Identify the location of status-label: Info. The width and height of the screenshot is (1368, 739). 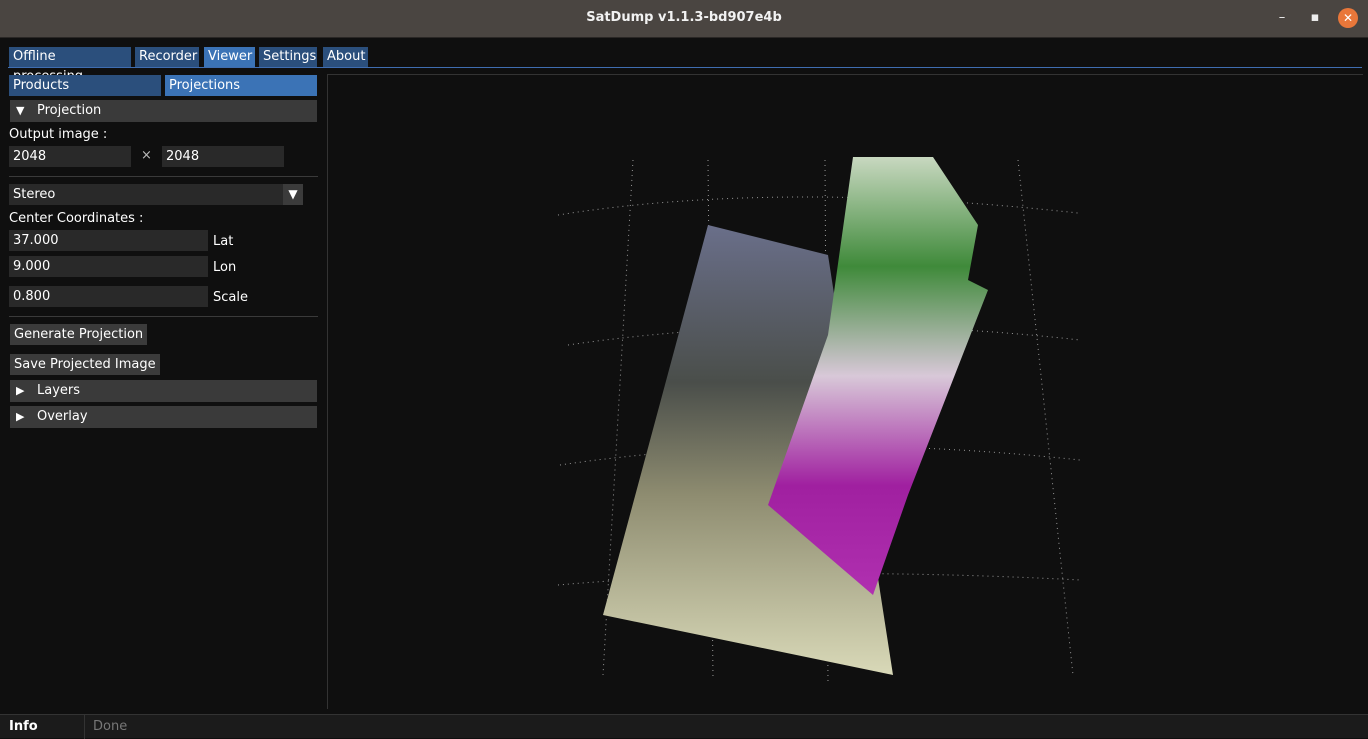
(23, 726).